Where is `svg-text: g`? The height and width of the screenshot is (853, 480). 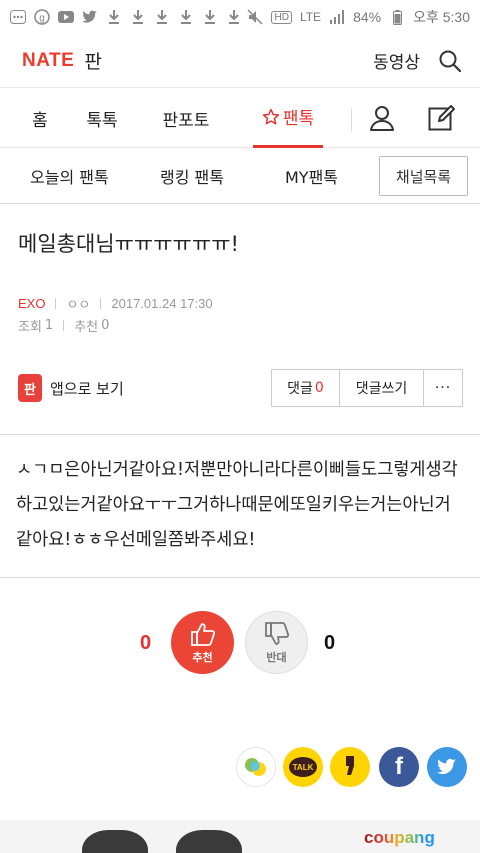
svg-text: g is located at coordinates (42, 18).